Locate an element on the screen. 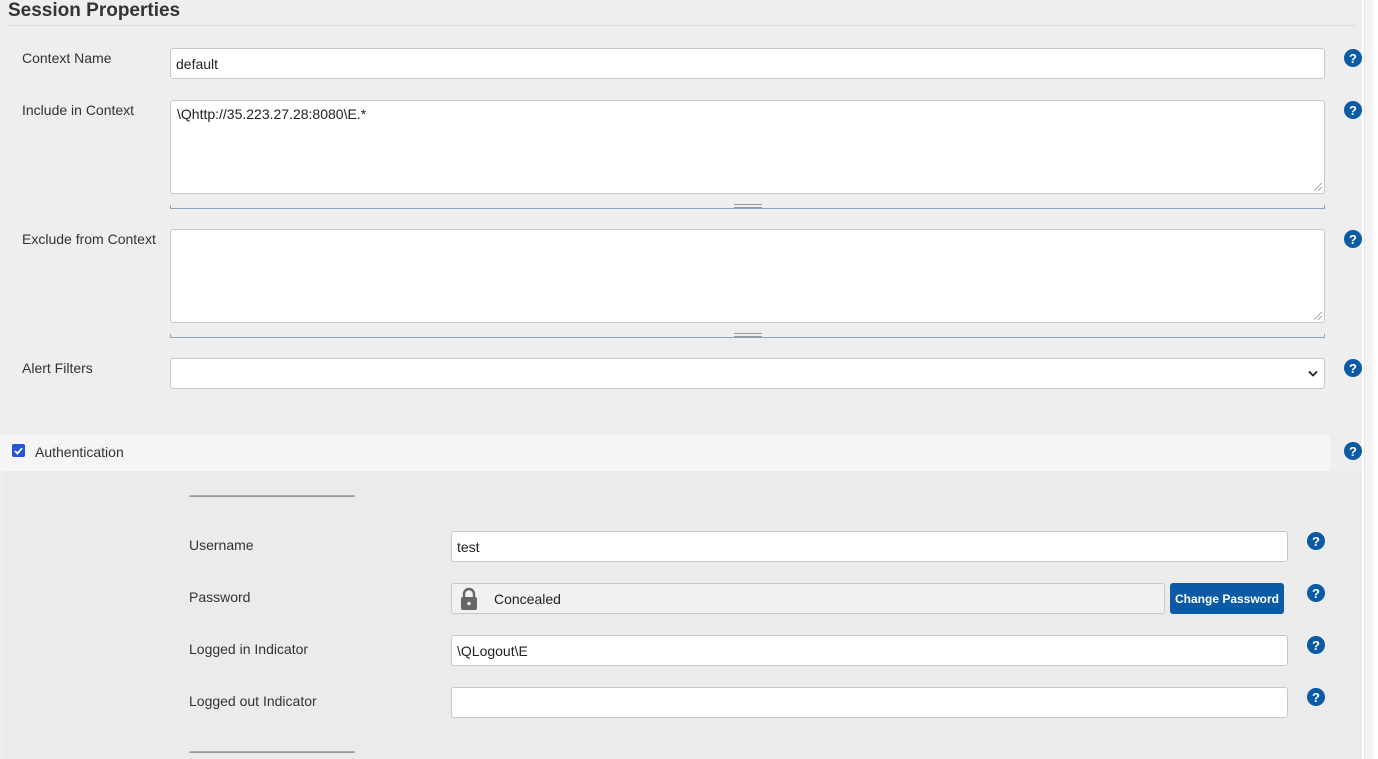 The image size is (1378, 759). logged-in-indicator-label: Logged in Indicator is located at coordinates (249, 649).